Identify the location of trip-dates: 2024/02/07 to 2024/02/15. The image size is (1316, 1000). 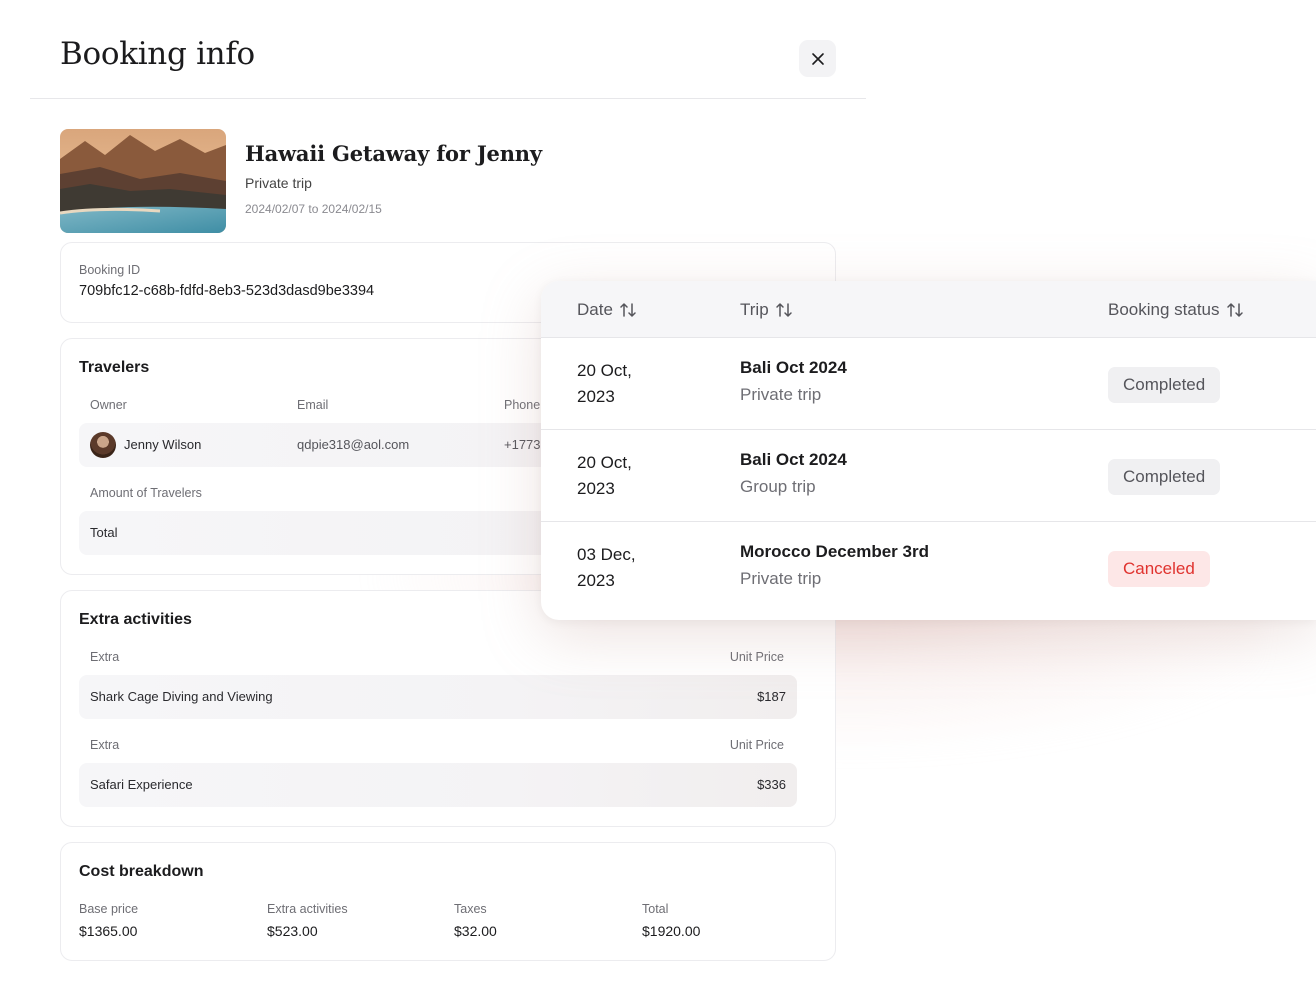
(313, 209).